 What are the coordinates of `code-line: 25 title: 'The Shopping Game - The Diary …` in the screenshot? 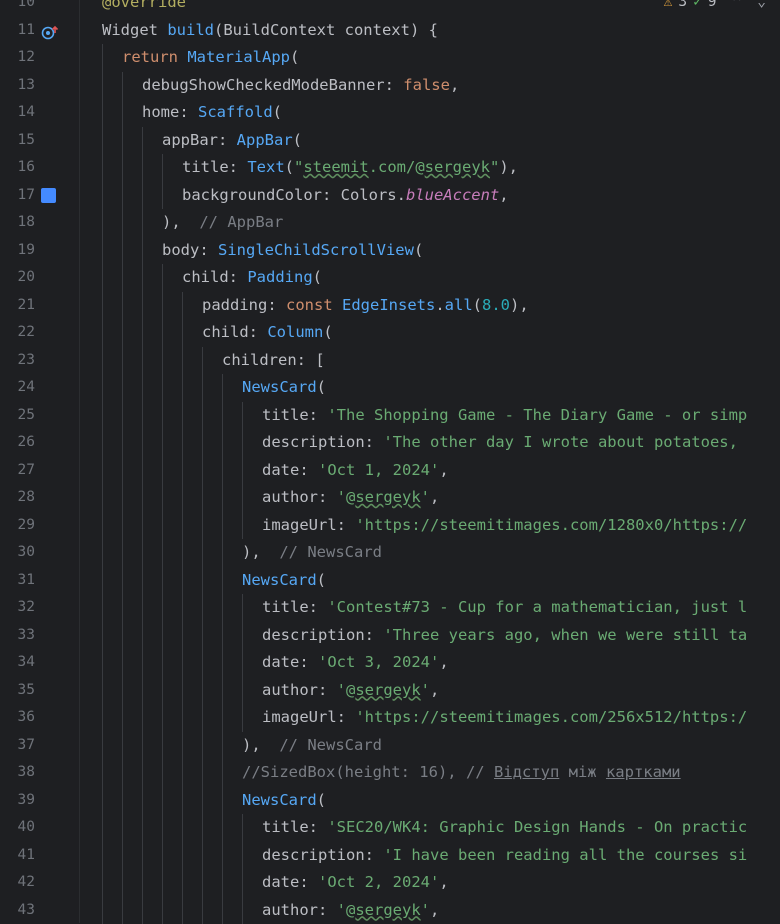 It's located at (390, 416).